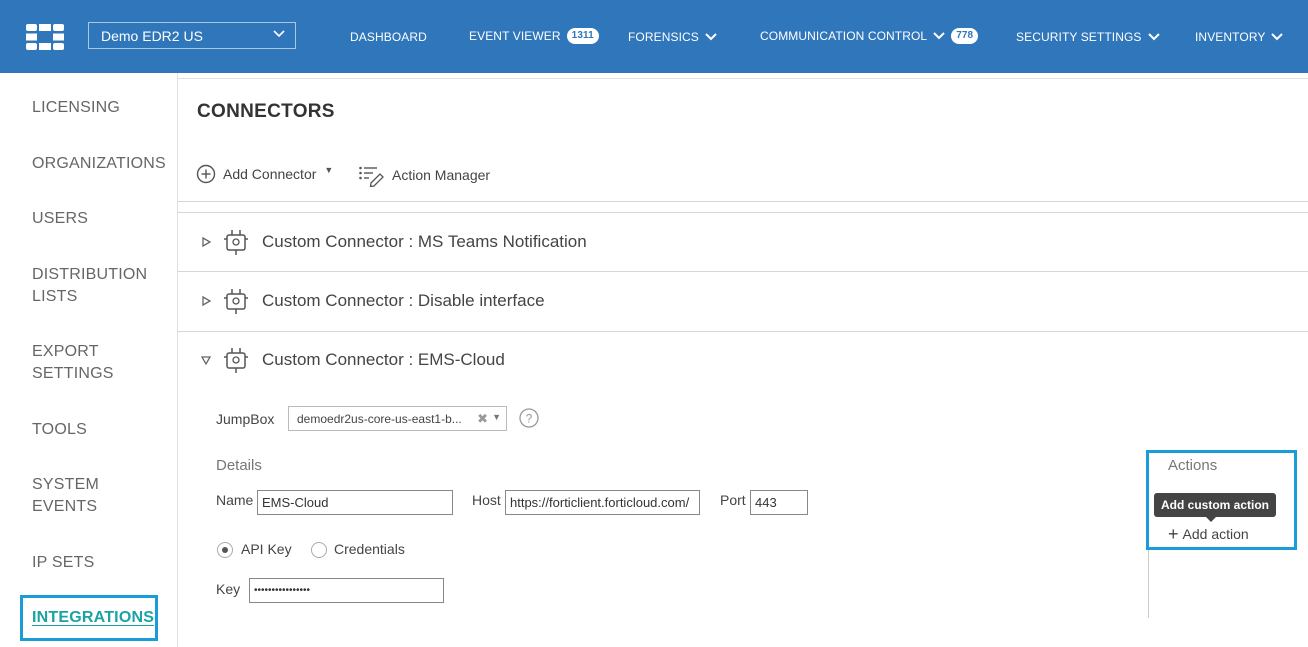  I want to click on connector-row-ems-cloud: Custom Connector : EMS-Cloud, so click(352, 360).